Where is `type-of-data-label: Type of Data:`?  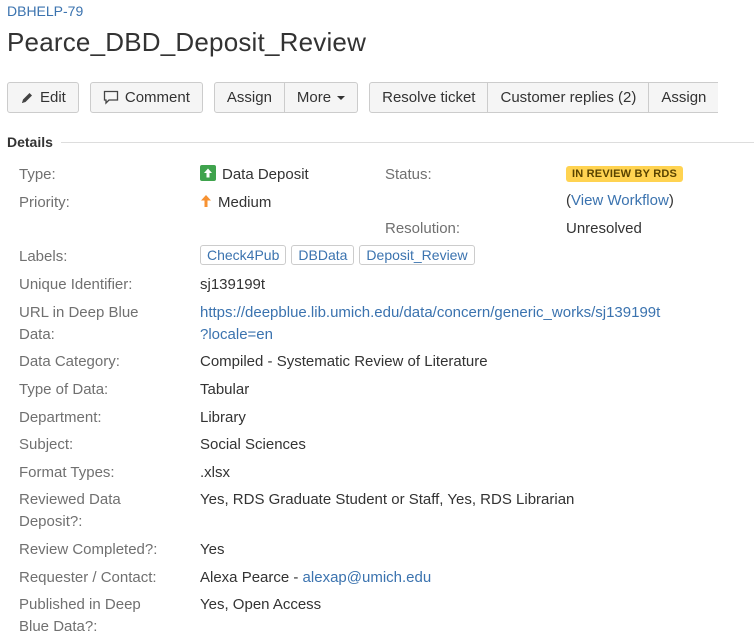 type-of-data-label: Type of Data: is located at coordinates (64, 389).